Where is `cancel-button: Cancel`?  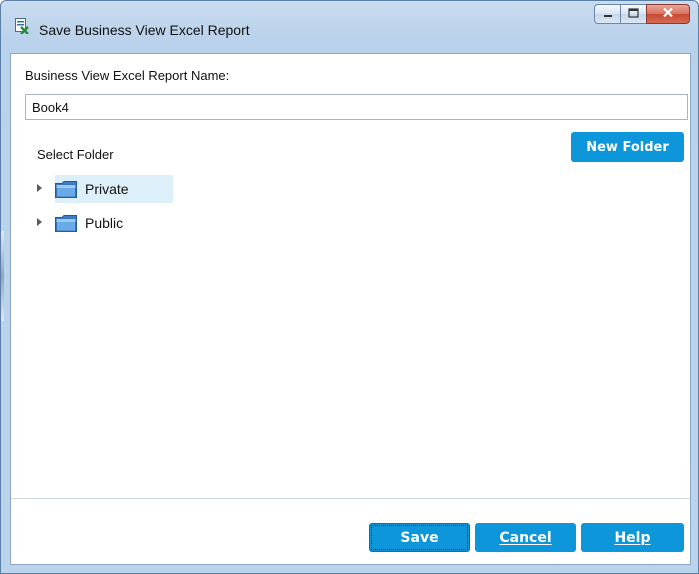
cancel-button: Cancel is located at coordinates (525, 537).